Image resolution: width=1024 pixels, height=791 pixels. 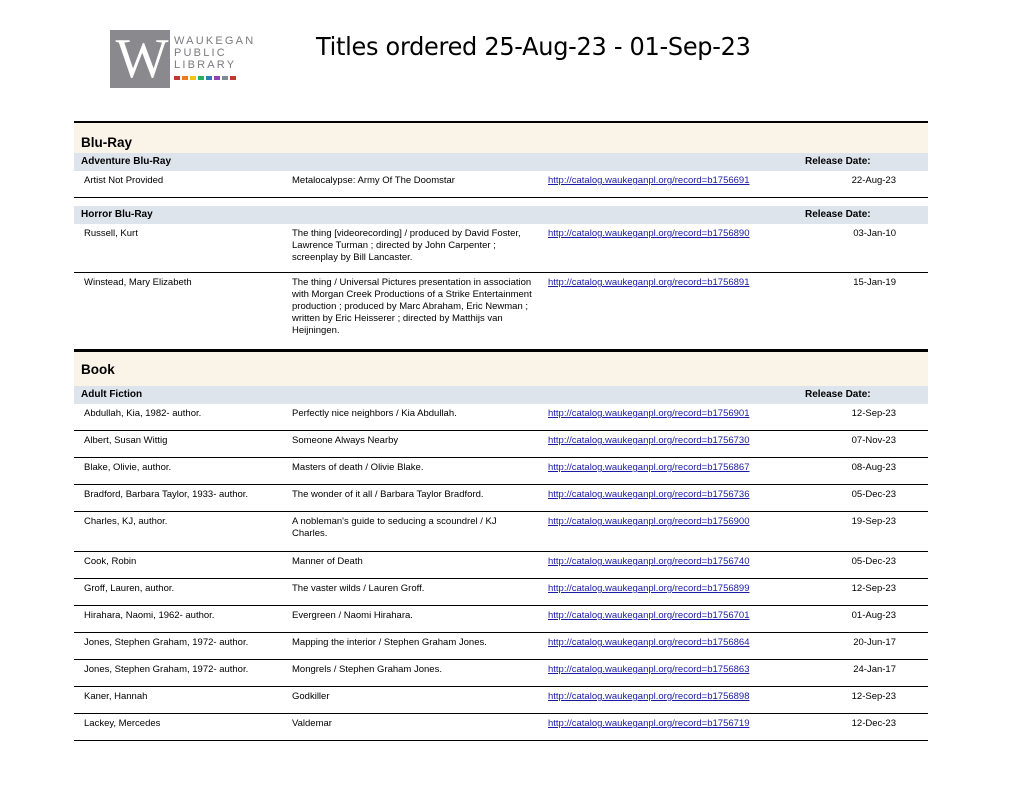 What do you see at coordinates (501, 137) in the screenshot?
I see `section-heading: Blu-Ray` at bounding box center [501, 137].